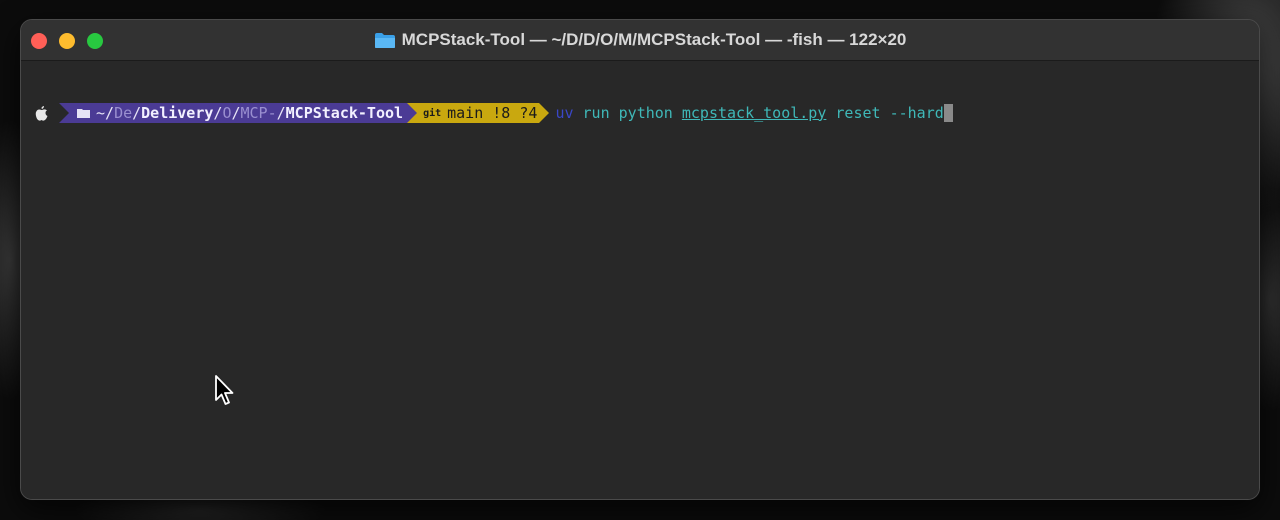  I want to click on directory-segment: ~/De / Delivery / O / MCP- / MCPStack-Tool, so click(233, 113).